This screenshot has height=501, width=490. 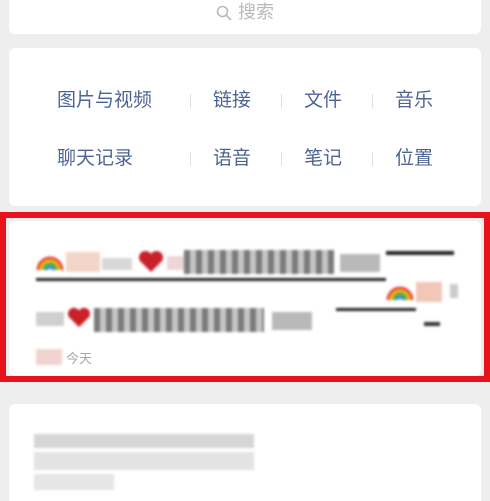 I want to click on category-music: 音乐, so click(x=414, y=100).